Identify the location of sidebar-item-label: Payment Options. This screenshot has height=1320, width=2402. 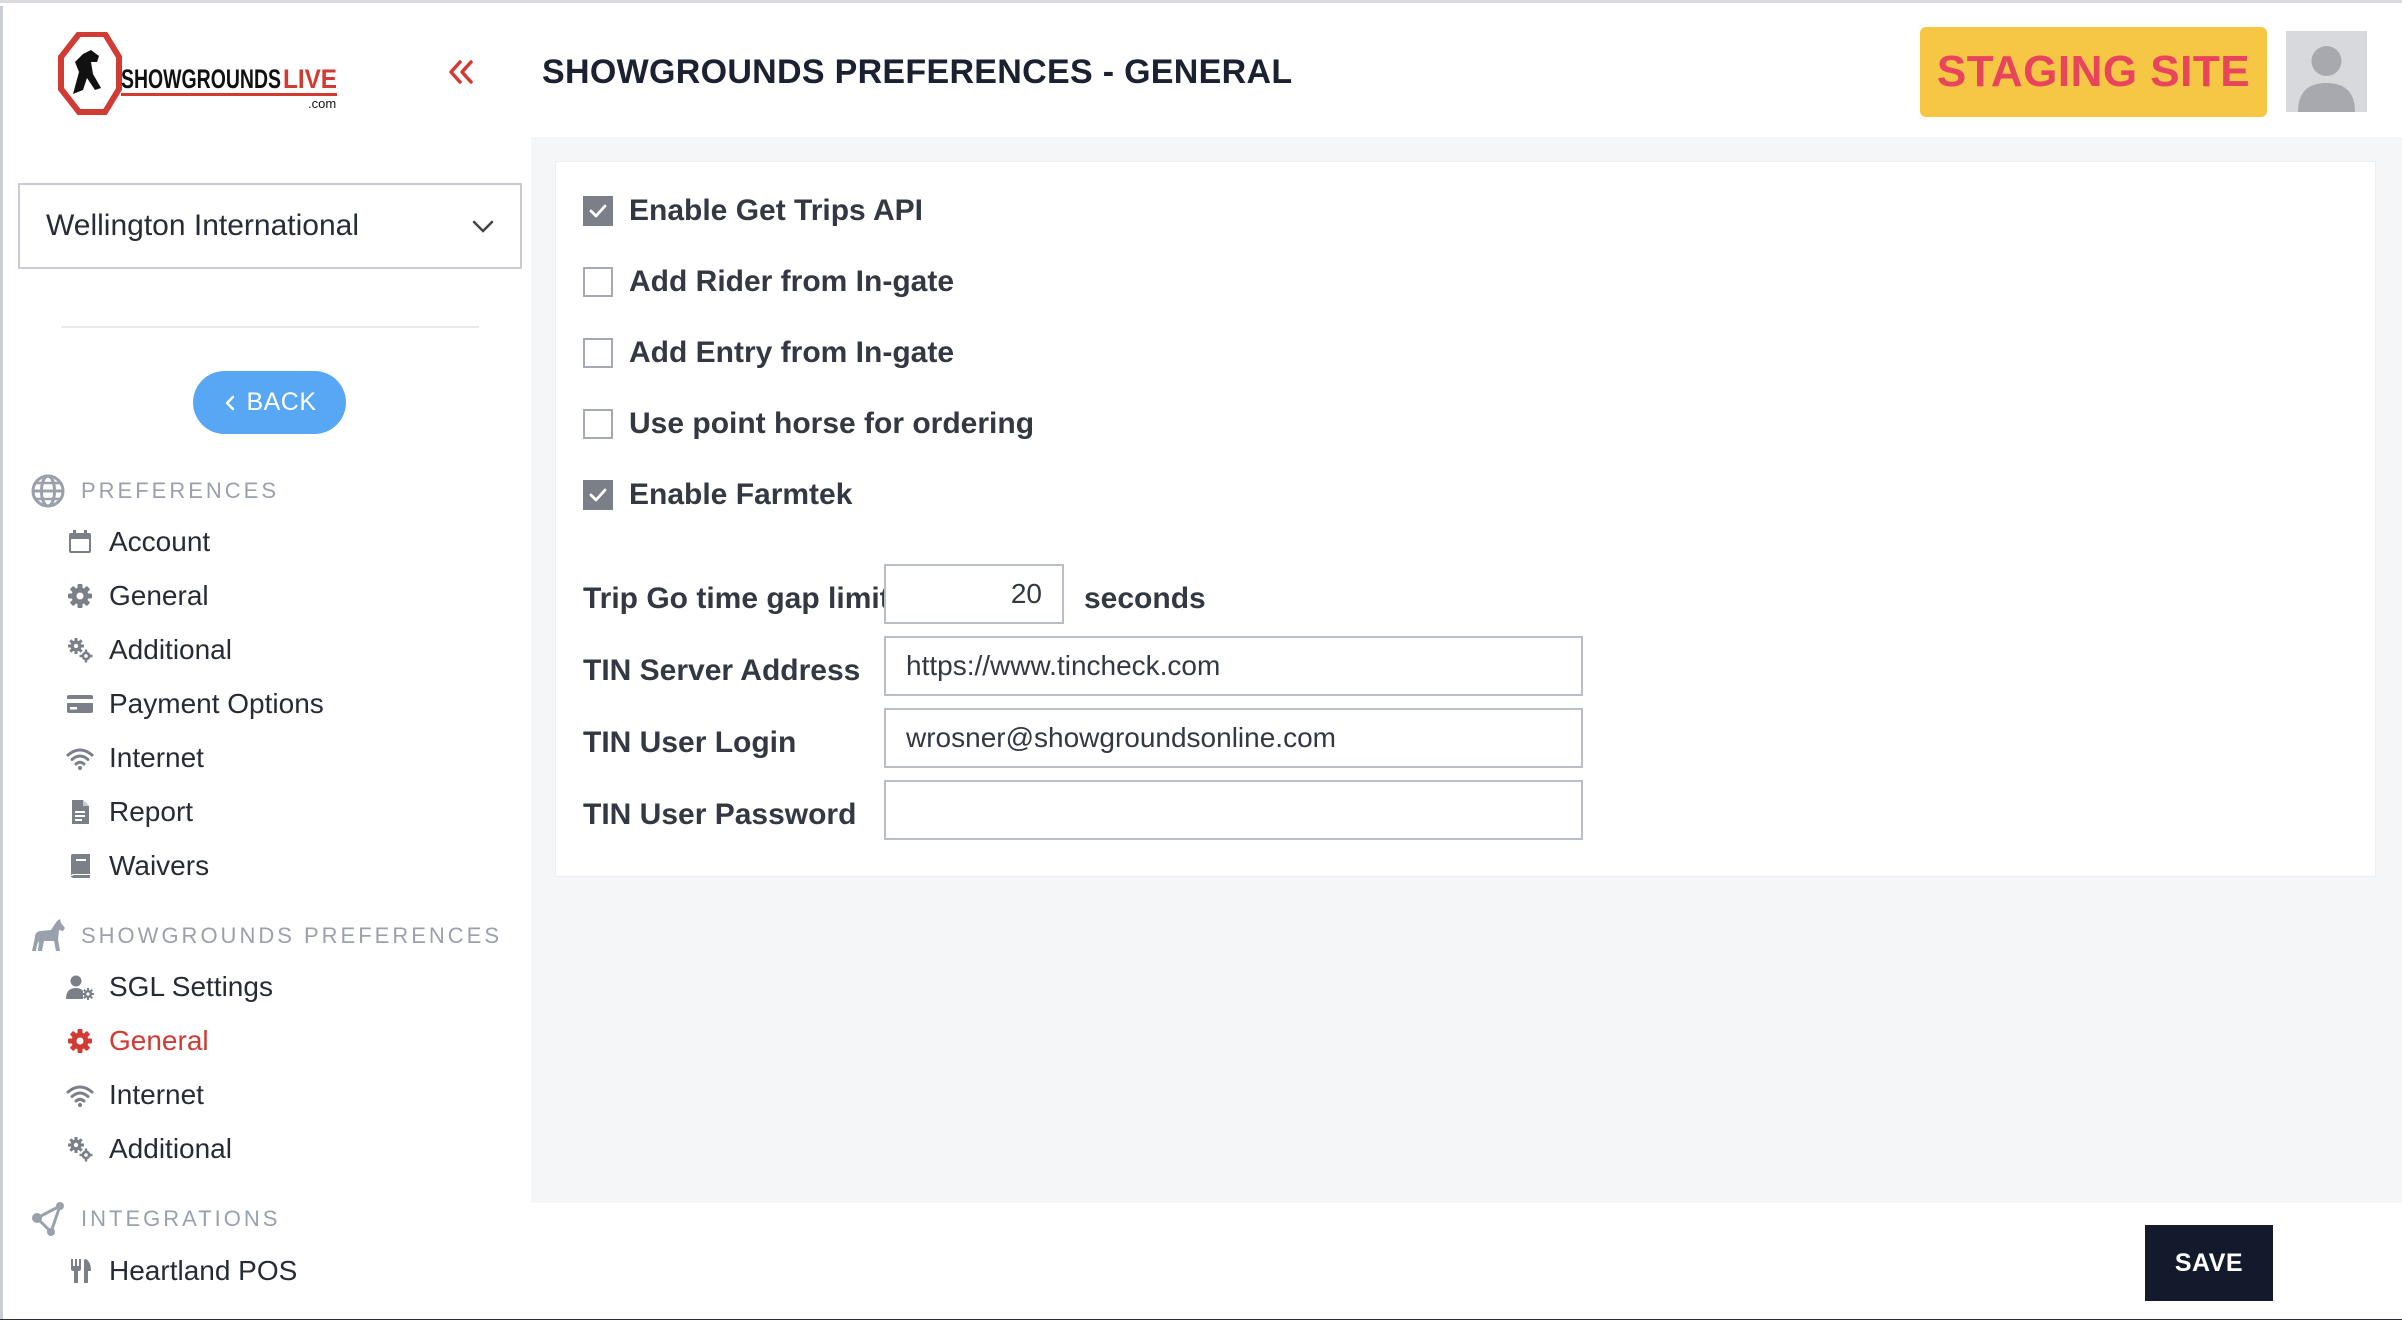
(216, 703).